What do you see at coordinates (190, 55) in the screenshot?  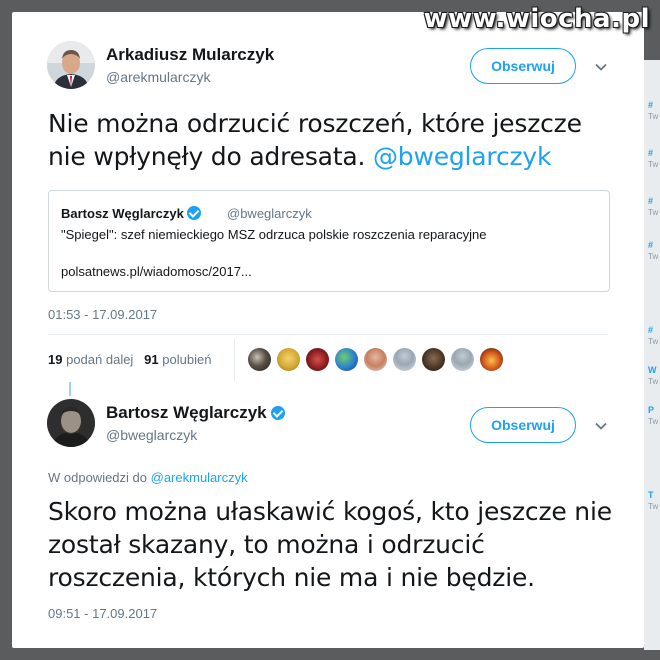 I see `author-name: Arkadiusz Mularczyk` at bounding box center [190, 55].